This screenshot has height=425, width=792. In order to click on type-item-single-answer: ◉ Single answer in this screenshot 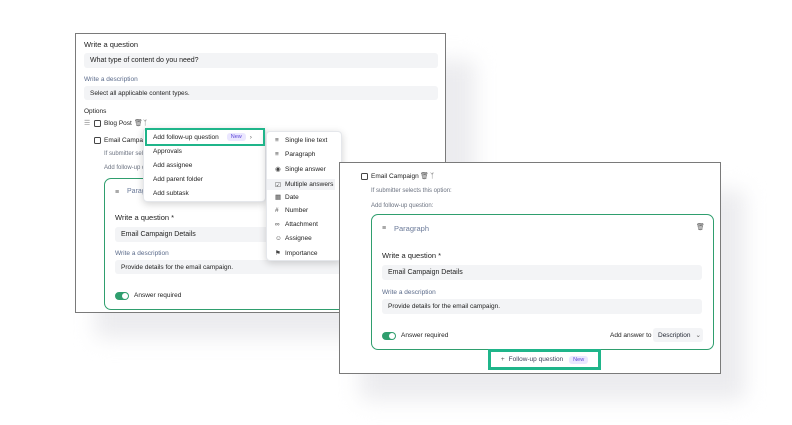, I will do `click(300, 169)`.